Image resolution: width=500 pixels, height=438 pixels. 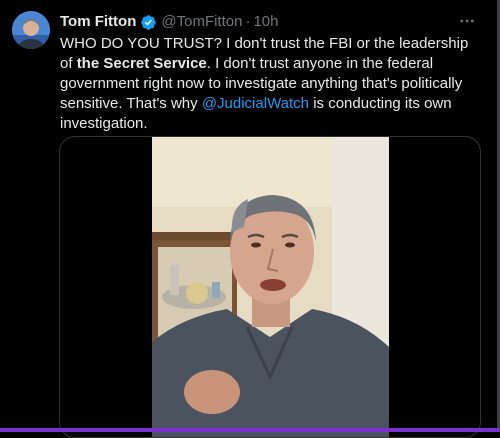 What do you see at coordinates (250, 430) in the screenshot?
I see `bottom-accent-bar` at bounding box center [250, 430].